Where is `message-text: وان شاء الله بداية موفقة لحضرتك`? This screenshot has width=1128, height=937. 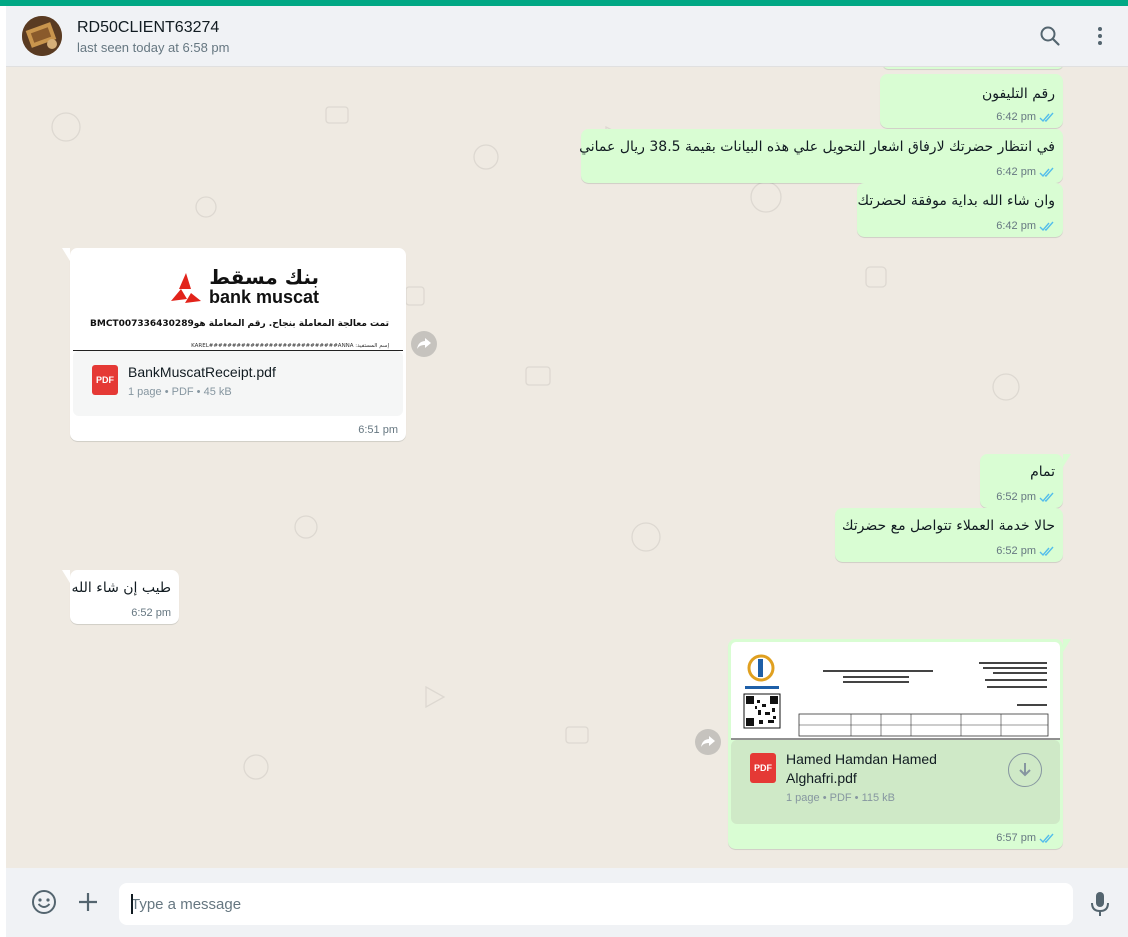
message-text: وان شاء الله بداية موفقة لحضرتك is located at coordinates (956, 201).